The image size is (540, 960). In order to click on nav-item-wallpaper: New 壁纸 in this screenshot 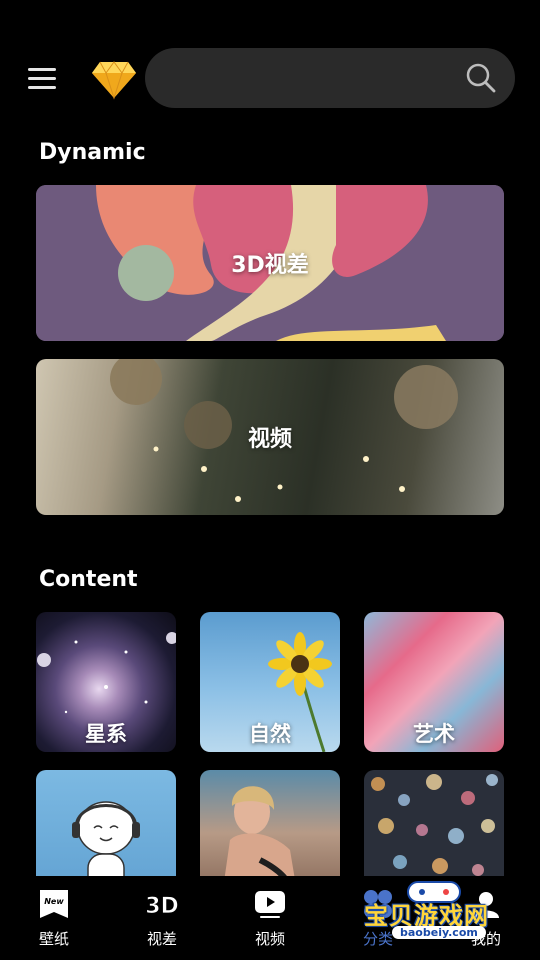, I will do `click(54, 918)`.